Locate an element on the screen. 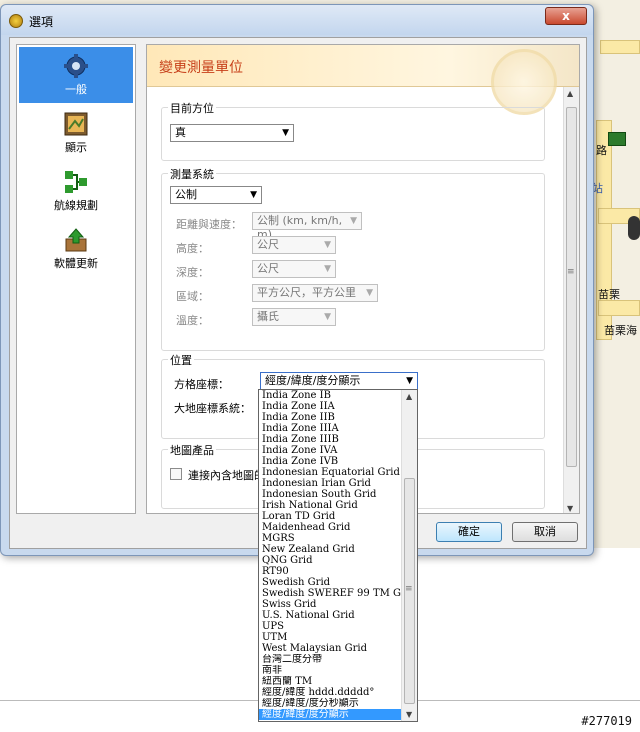 The width and height of the screenshot is (640, 732). dropdown-option: Indonesian South Grid is located at coordinates (330, 494).